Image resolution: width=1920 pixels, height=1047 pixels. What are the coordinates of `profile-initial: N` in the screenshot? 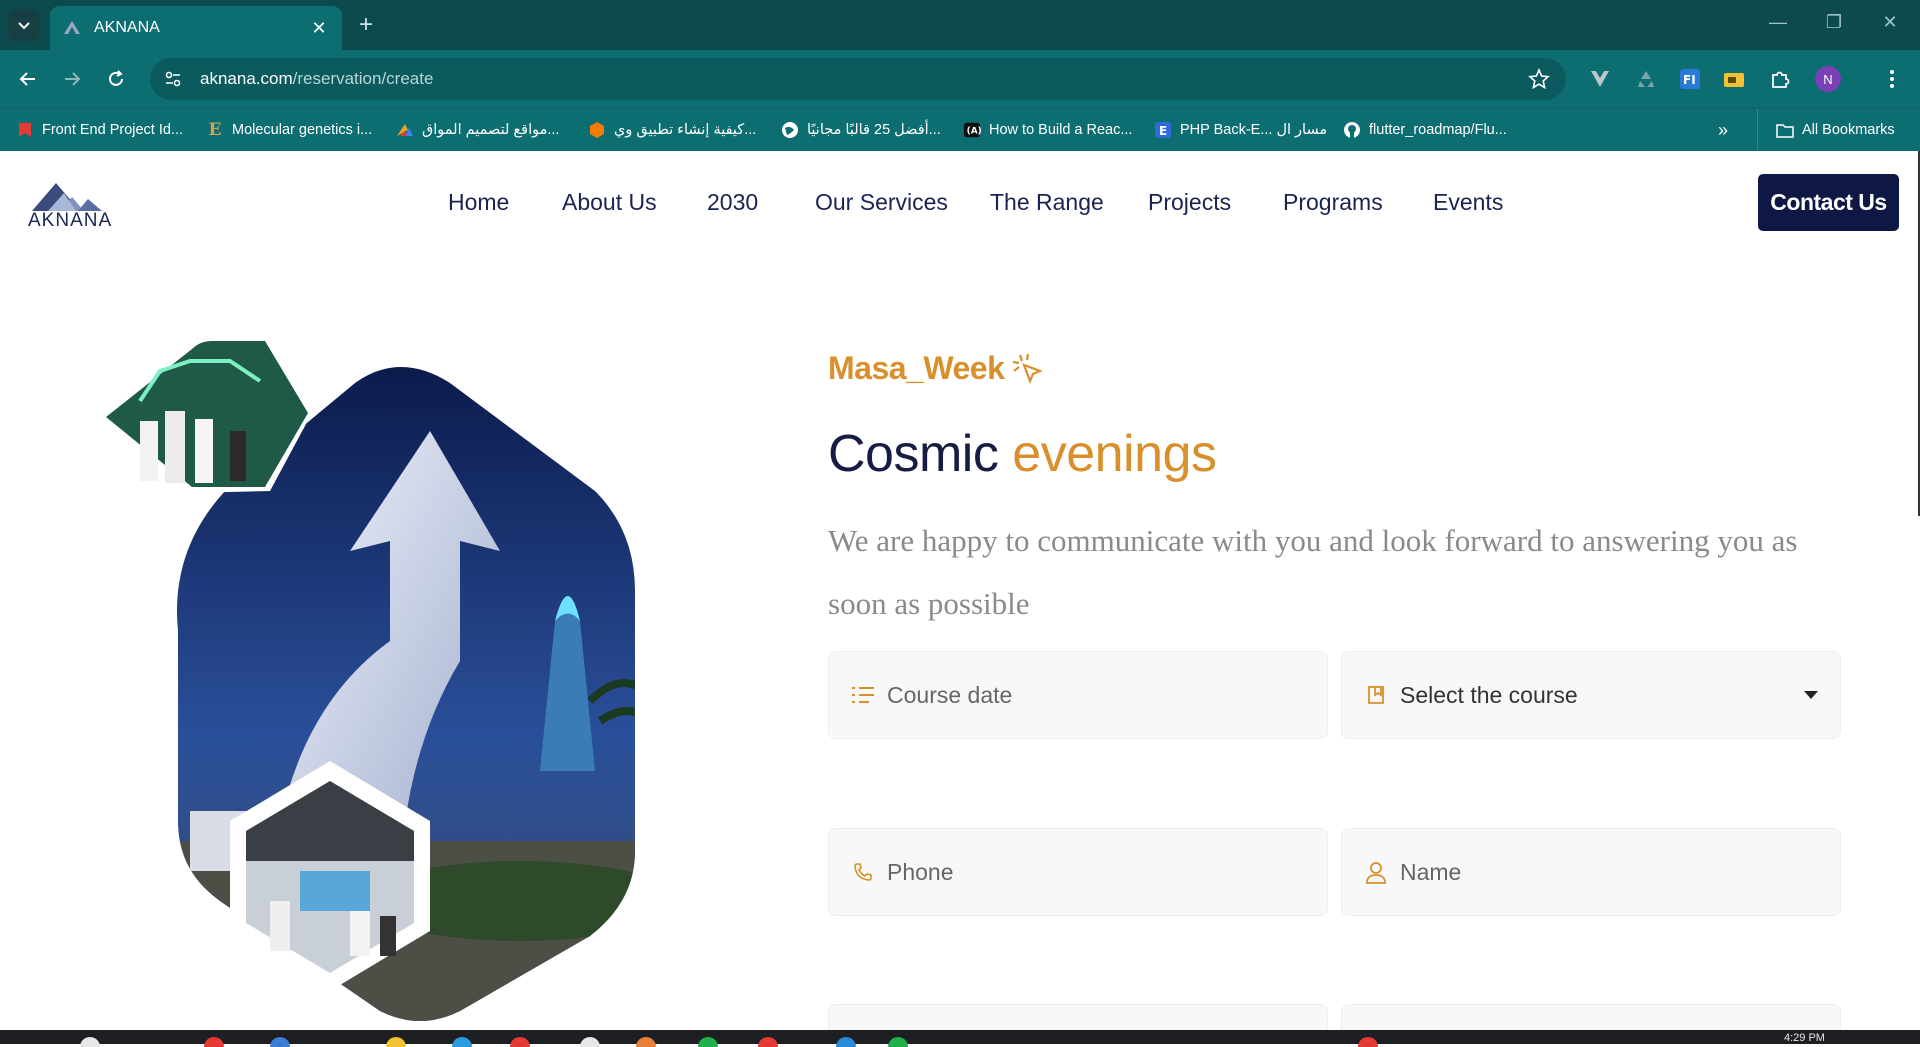 It's located at (1828, 79).